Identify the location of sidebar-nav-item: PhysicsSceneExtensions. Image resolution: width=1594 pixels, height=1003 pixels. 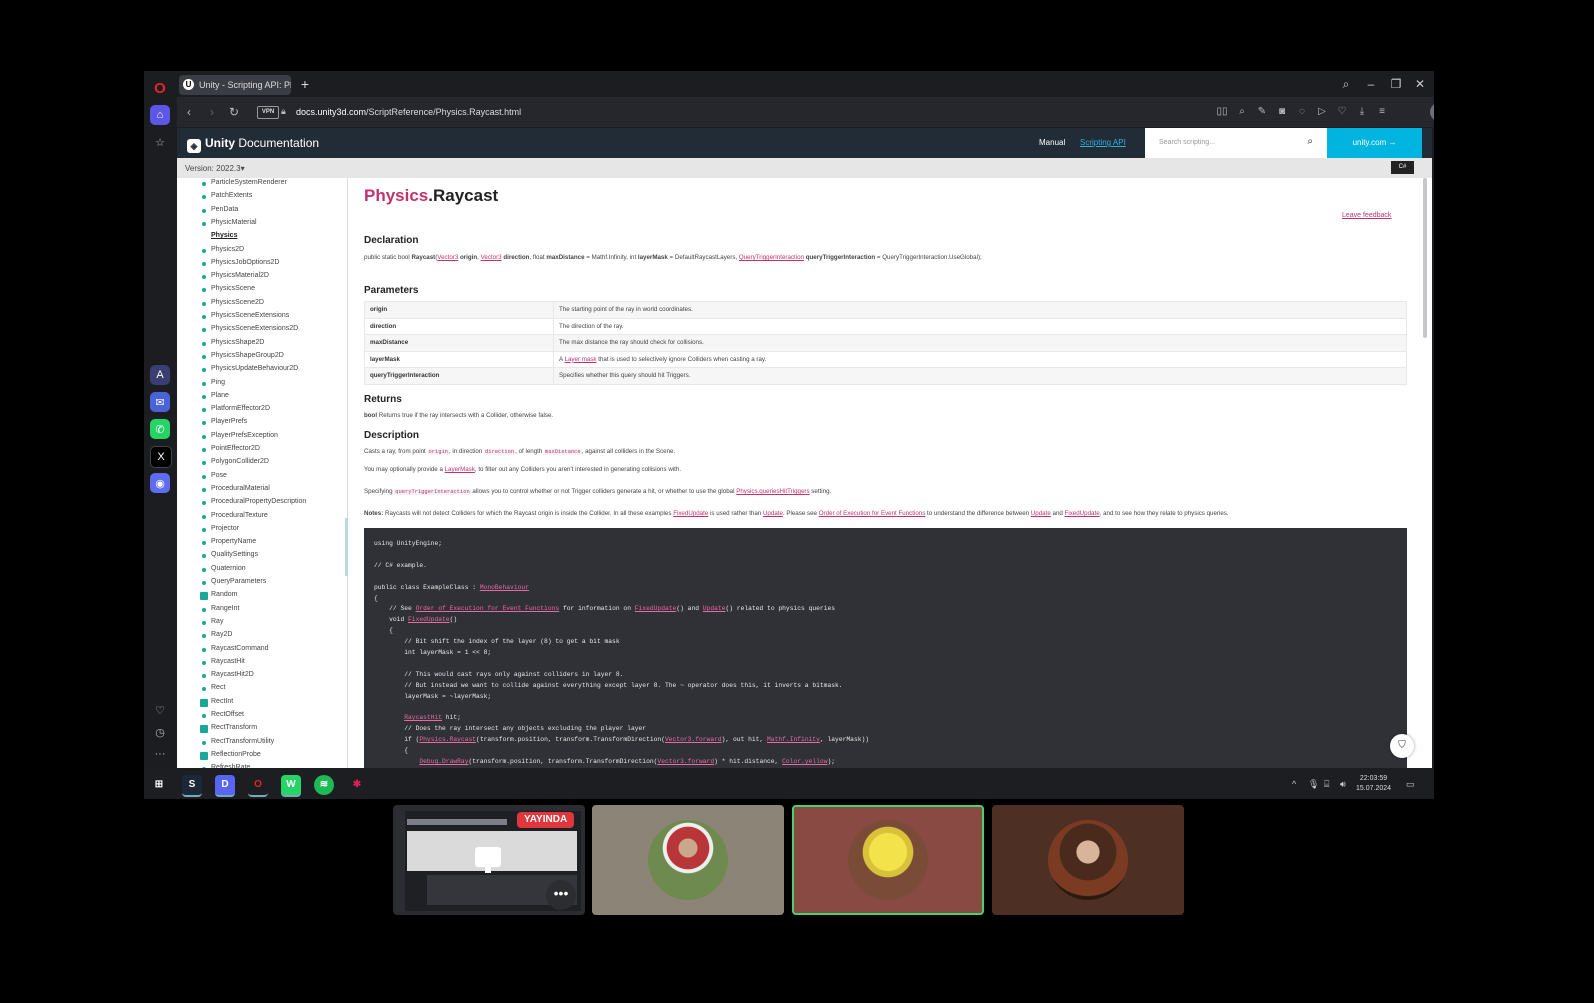
(245, 315).